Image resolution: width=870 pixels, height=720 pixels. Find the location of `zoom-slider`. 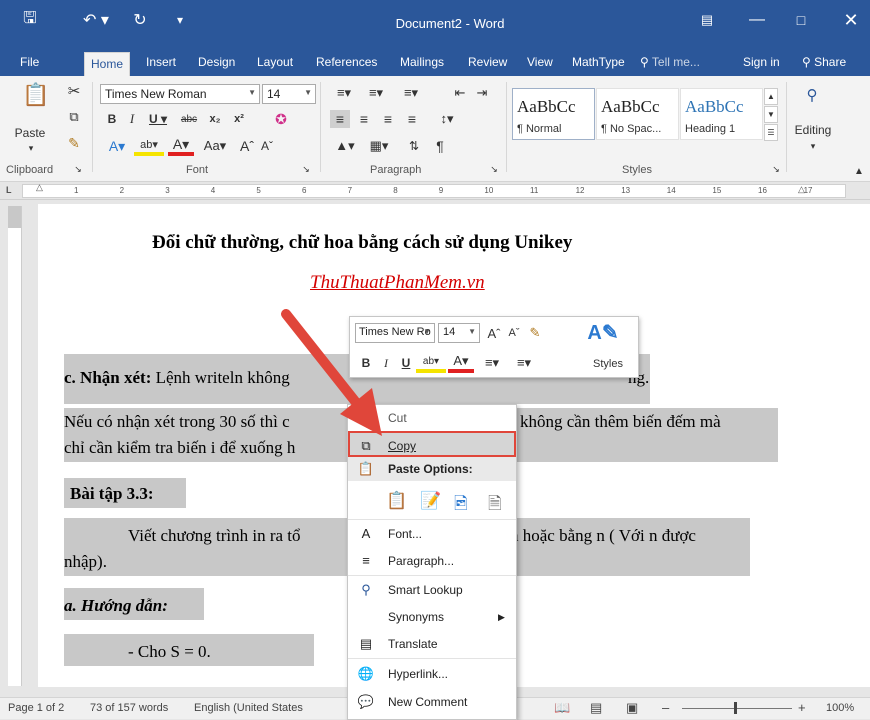

zoom-slider is located at coordinates (737, 708).